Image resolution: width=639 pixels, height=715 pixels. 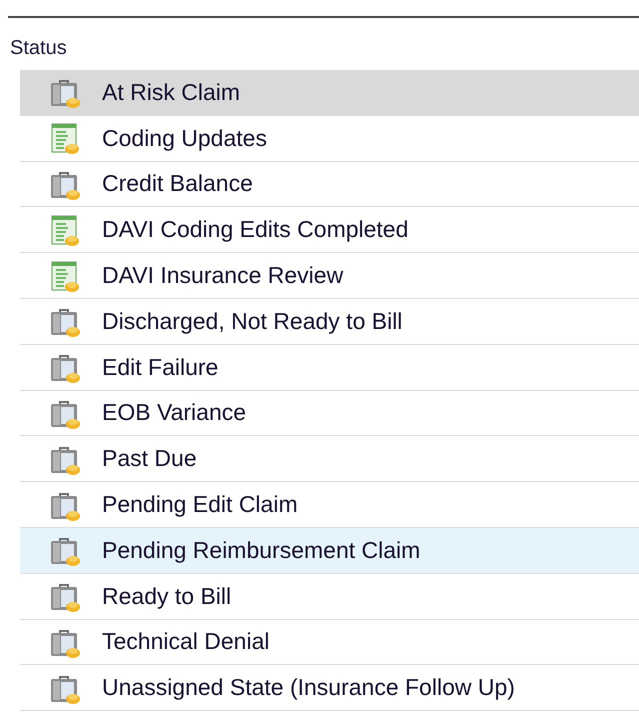 I want to click on status-row: Ready to Bill, so click(x=329, y=597).